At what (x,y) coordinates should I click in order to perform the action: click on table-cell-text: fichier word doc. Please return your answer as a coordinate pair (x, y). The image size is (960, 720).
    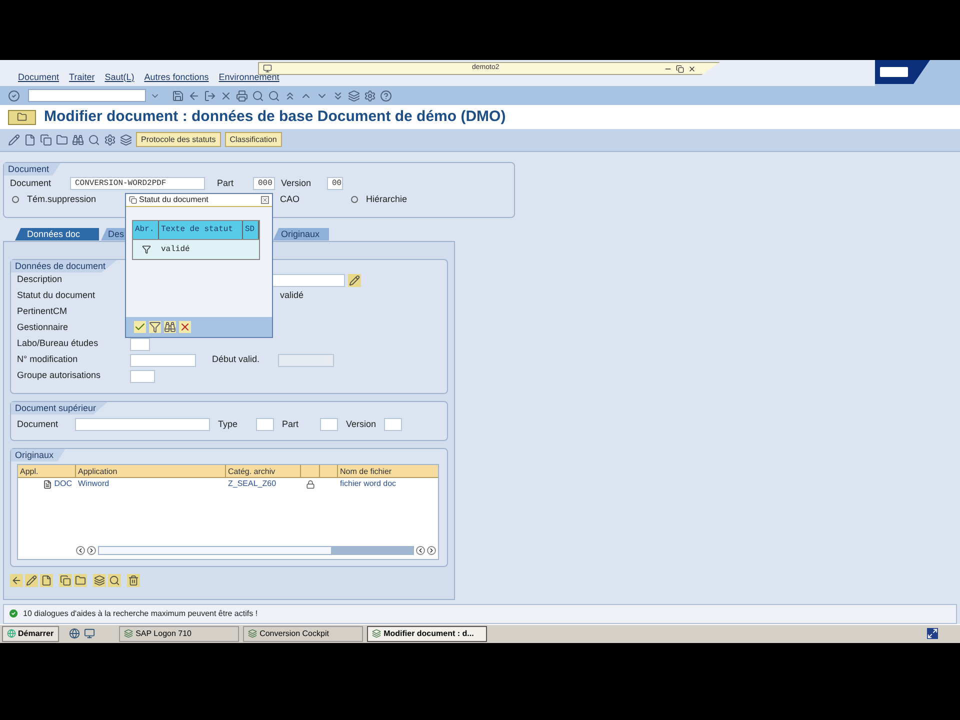
    Looking at the image, I should click on (368, 484).